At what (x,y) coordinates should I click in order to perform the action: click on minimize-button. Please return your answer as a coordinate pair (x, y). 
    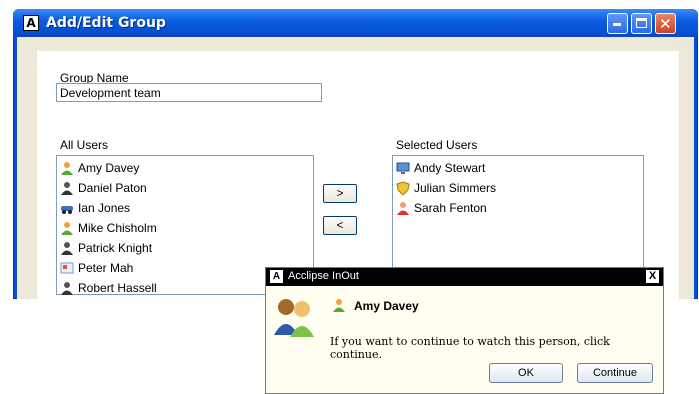
    Looking at the image, I should click on (617, 23).